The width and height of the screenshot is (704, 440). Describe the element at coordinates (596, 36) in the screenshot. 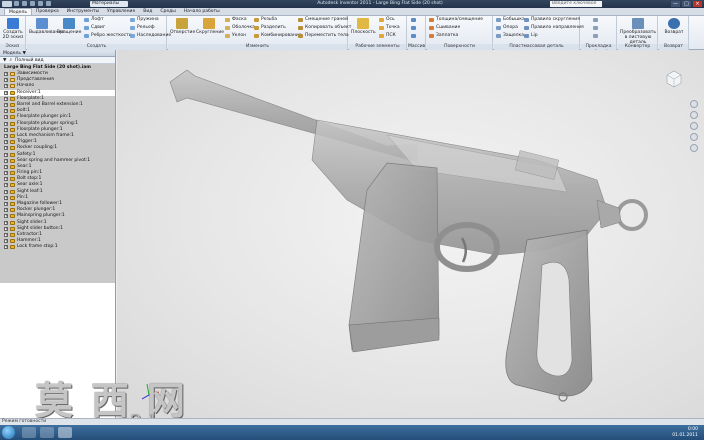

I see `wire-button` at that location.